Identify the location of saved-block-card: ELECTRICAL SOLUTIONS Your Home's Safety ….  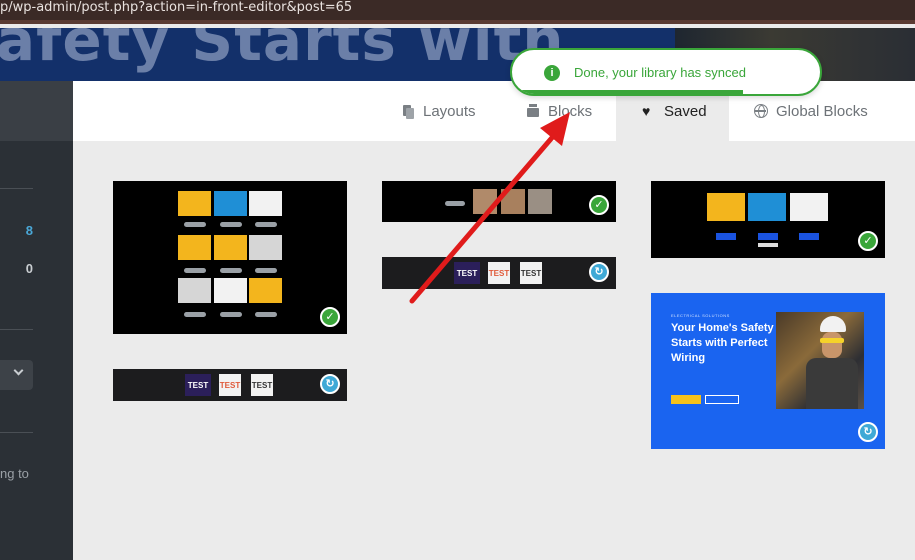
(768, 371).